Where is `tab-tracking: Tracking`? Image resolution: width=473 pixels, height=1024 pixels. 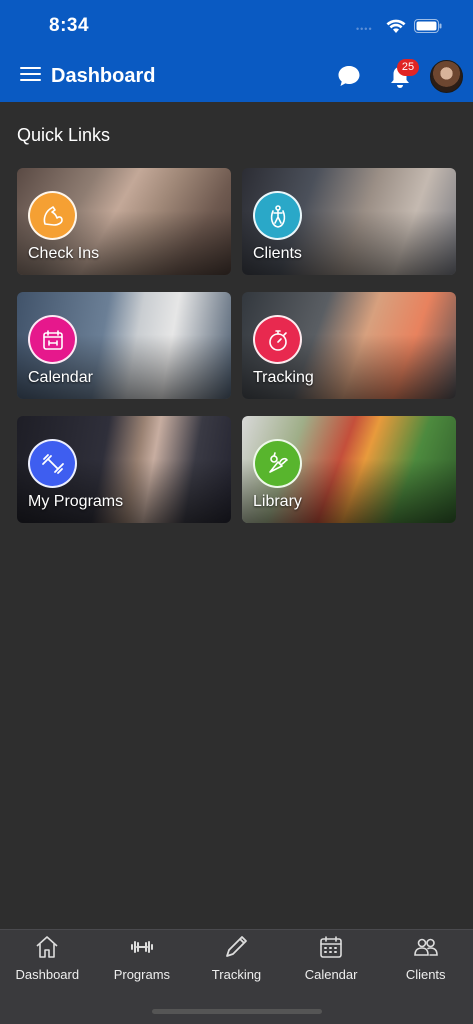
tab-tracking: Tracking is located at coordinates (236, 962).